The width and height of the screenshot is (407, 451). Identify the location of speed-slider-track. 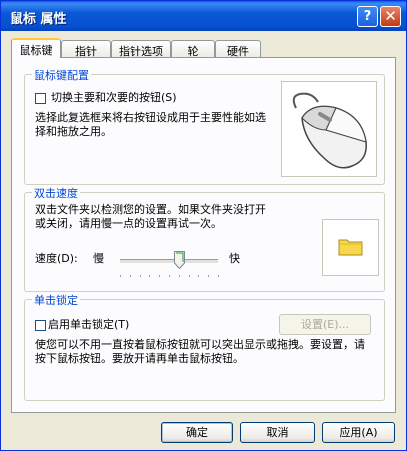
(169, 261).